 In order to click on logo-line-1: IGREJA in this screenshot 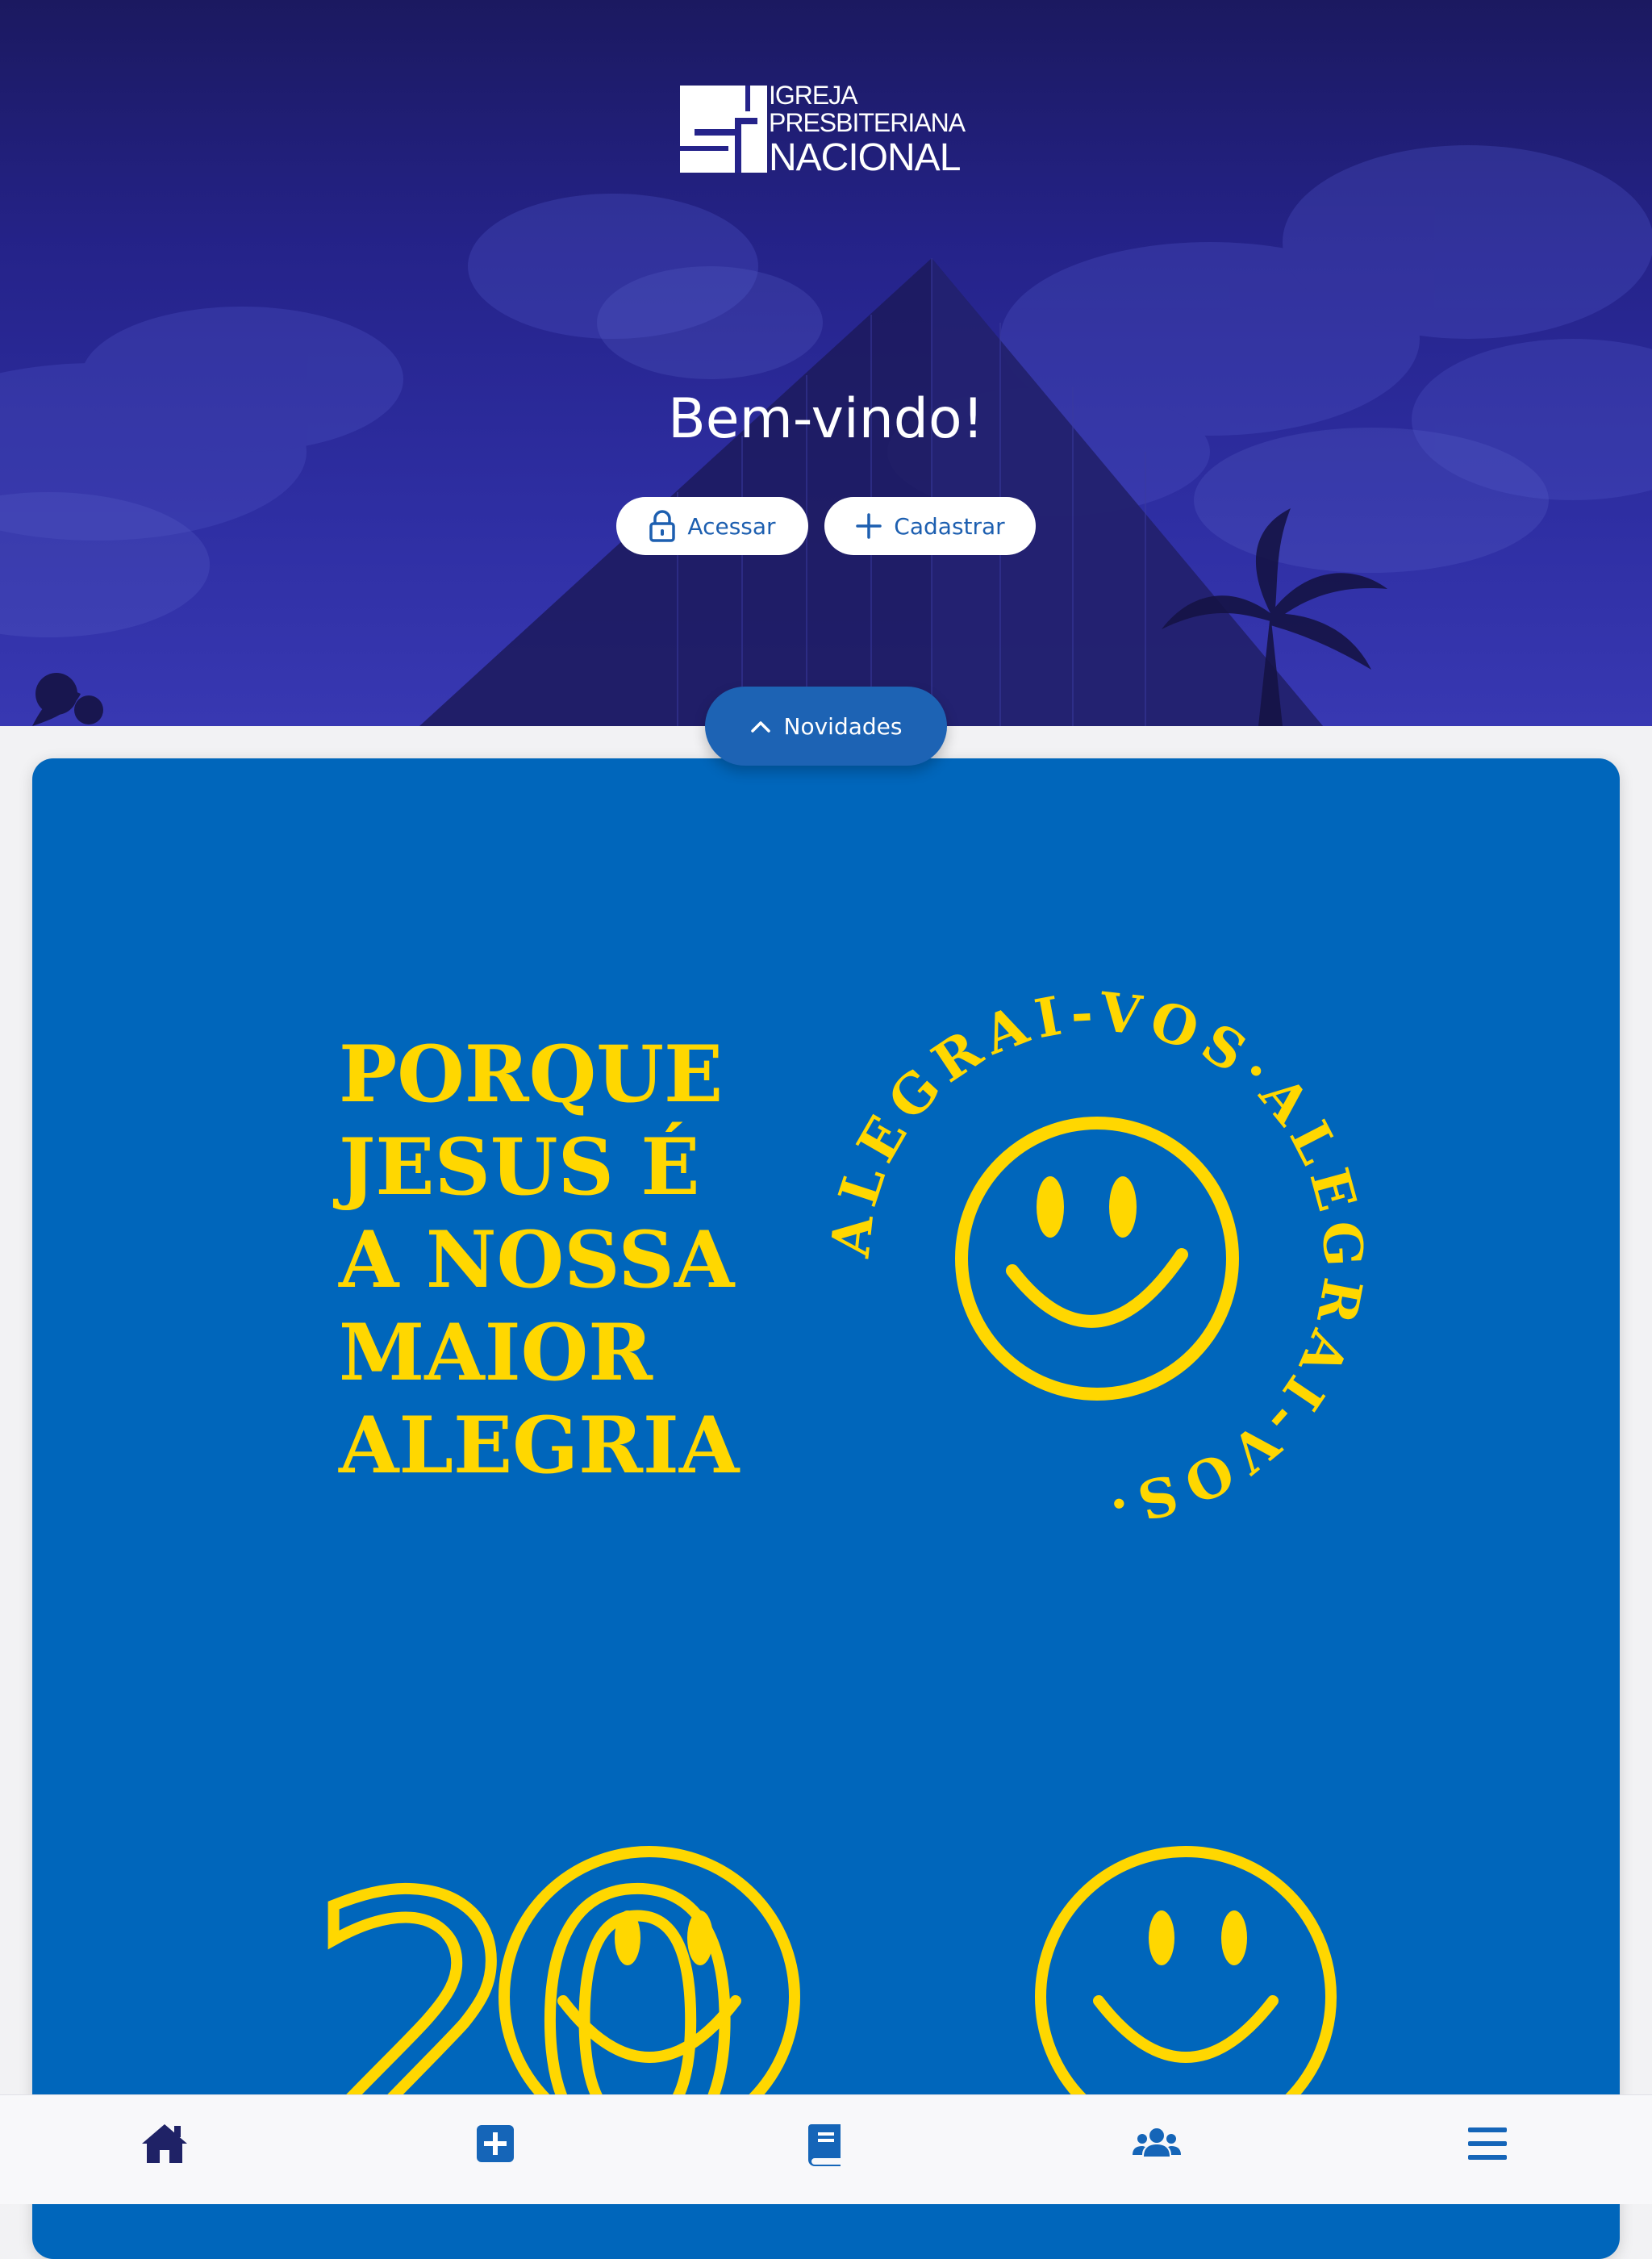, I will do `click(813, 96)`.